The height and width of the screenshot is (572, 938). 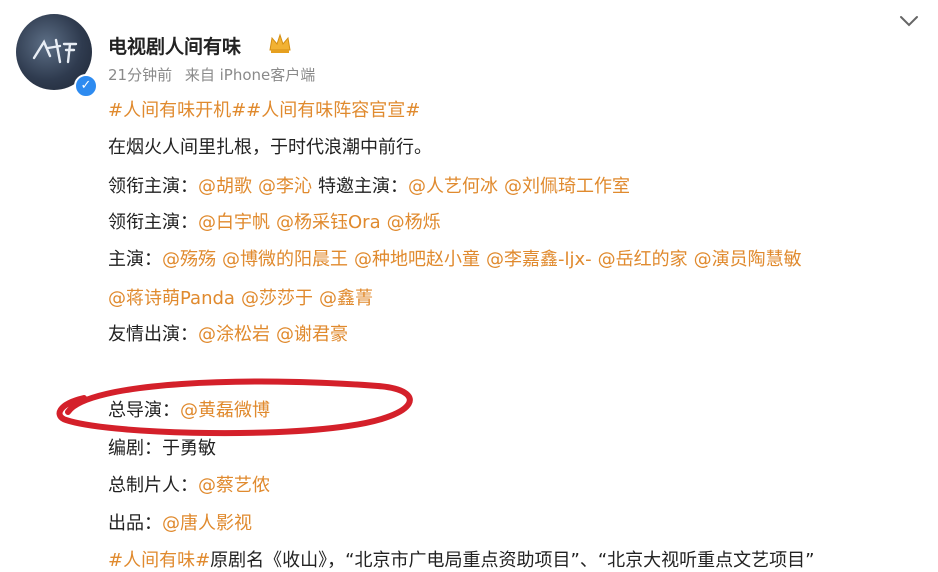 I want to click on mention-link: @鑫菁, so click(x=346, y=298).